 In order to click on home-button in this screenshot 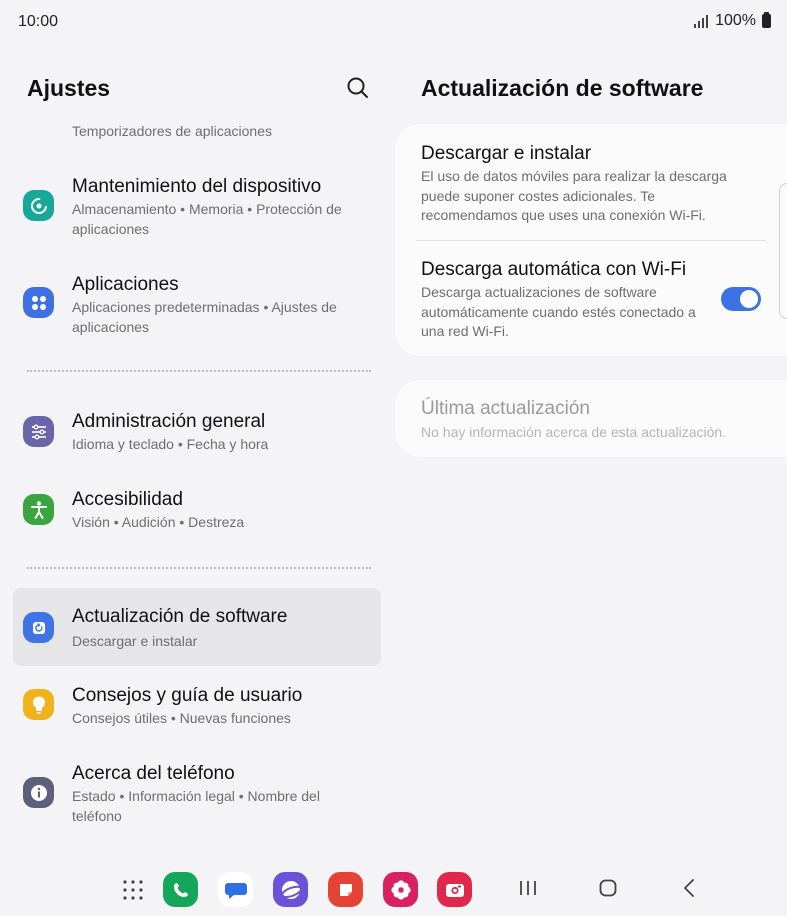, I will do `click(608, 890)`.